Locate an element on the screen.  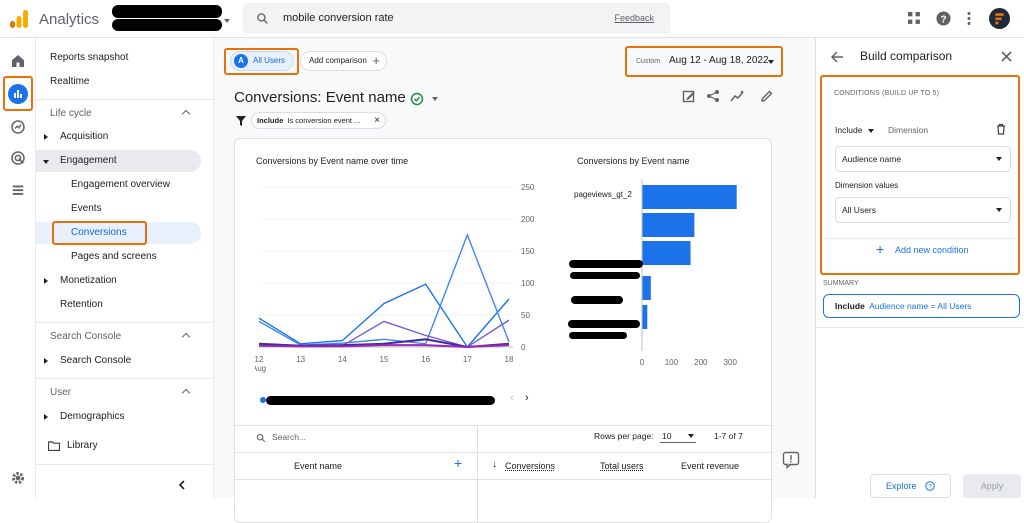
rows-per-page-select: 10 is located at coordinates (678, 436).